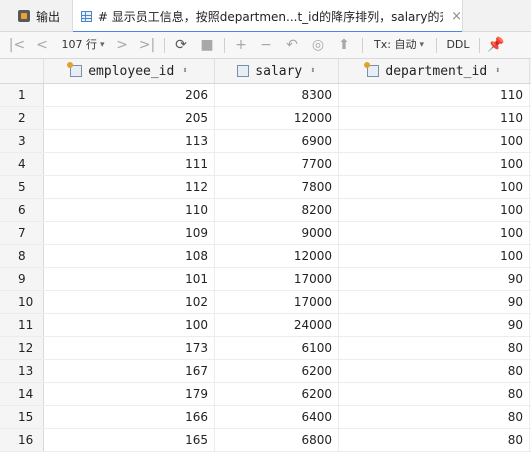 The width and height of the screenshot is (531, 452). What do you see at coordinates (277, 348) in the screenshot?
I see `cell-salary: 6100` at bounding box center [277, 348].